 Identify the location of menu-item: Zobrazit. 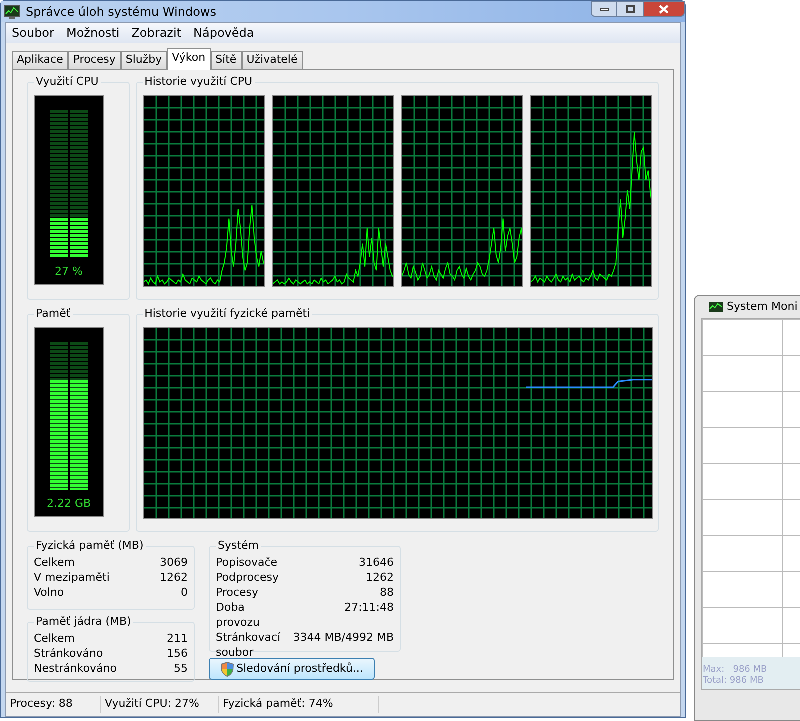
(157, 33).